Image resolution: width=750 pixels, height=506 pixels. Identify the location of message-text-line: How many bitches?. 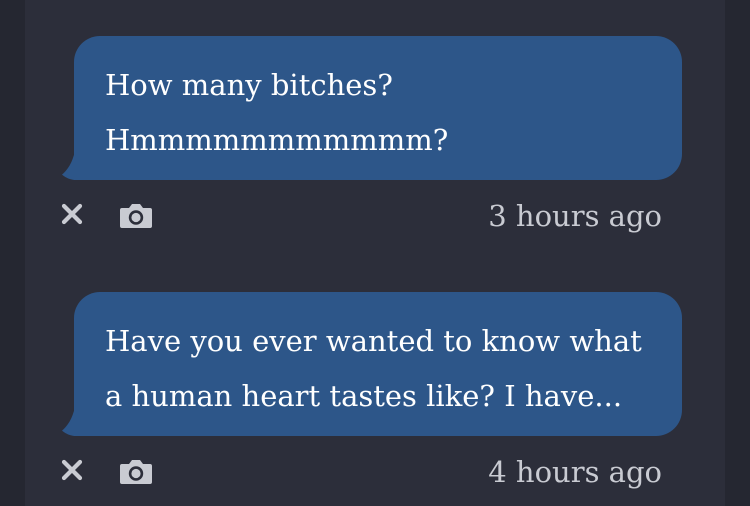
(249, 85).